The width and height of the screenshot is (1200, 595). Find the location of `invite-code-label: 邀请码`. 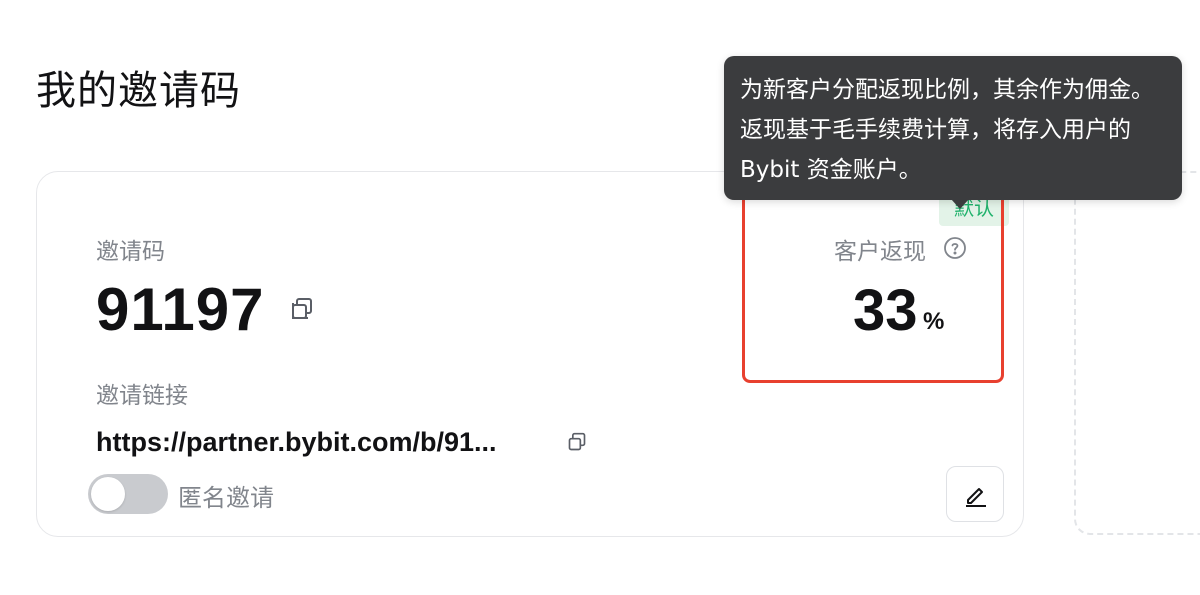

invite-code-label: 邀请码 is located at coordinates (130, 252).